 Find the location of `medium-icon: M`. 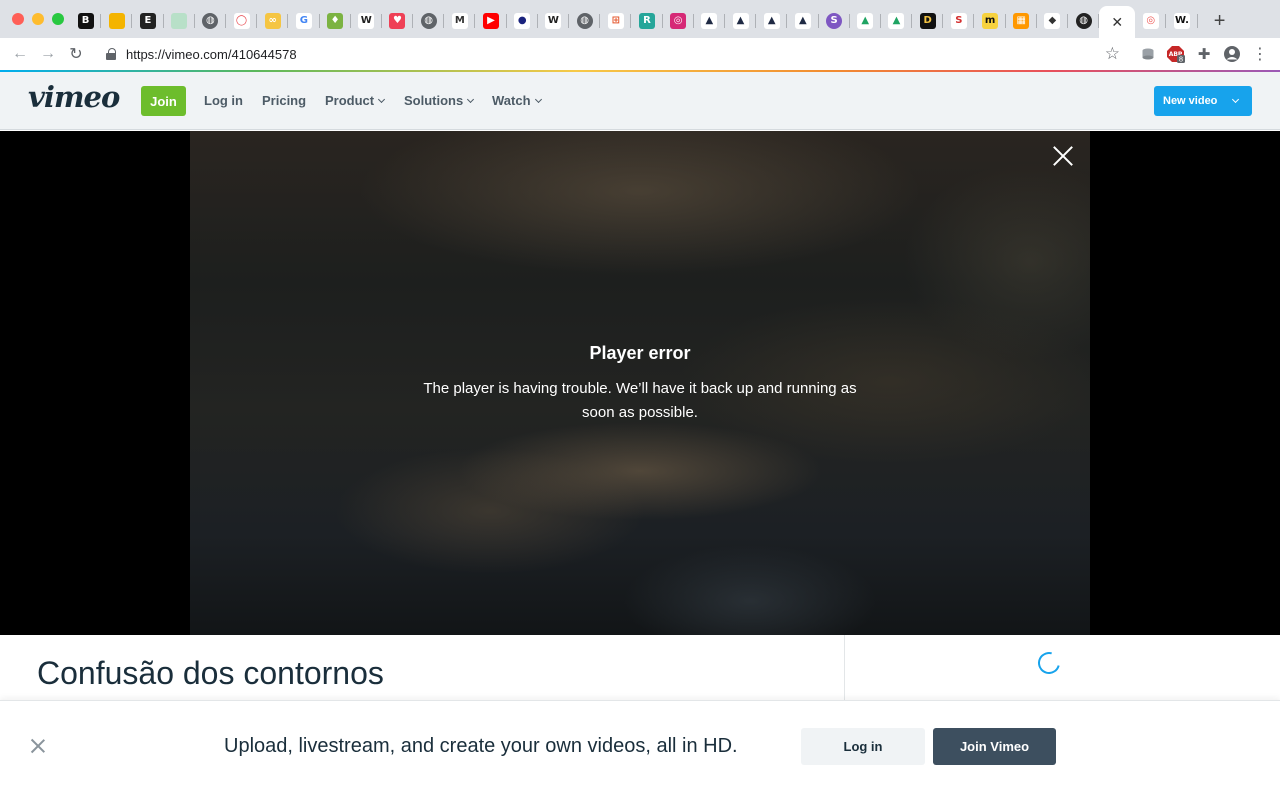

medium-icon: M is located at coordinates (459, 21).